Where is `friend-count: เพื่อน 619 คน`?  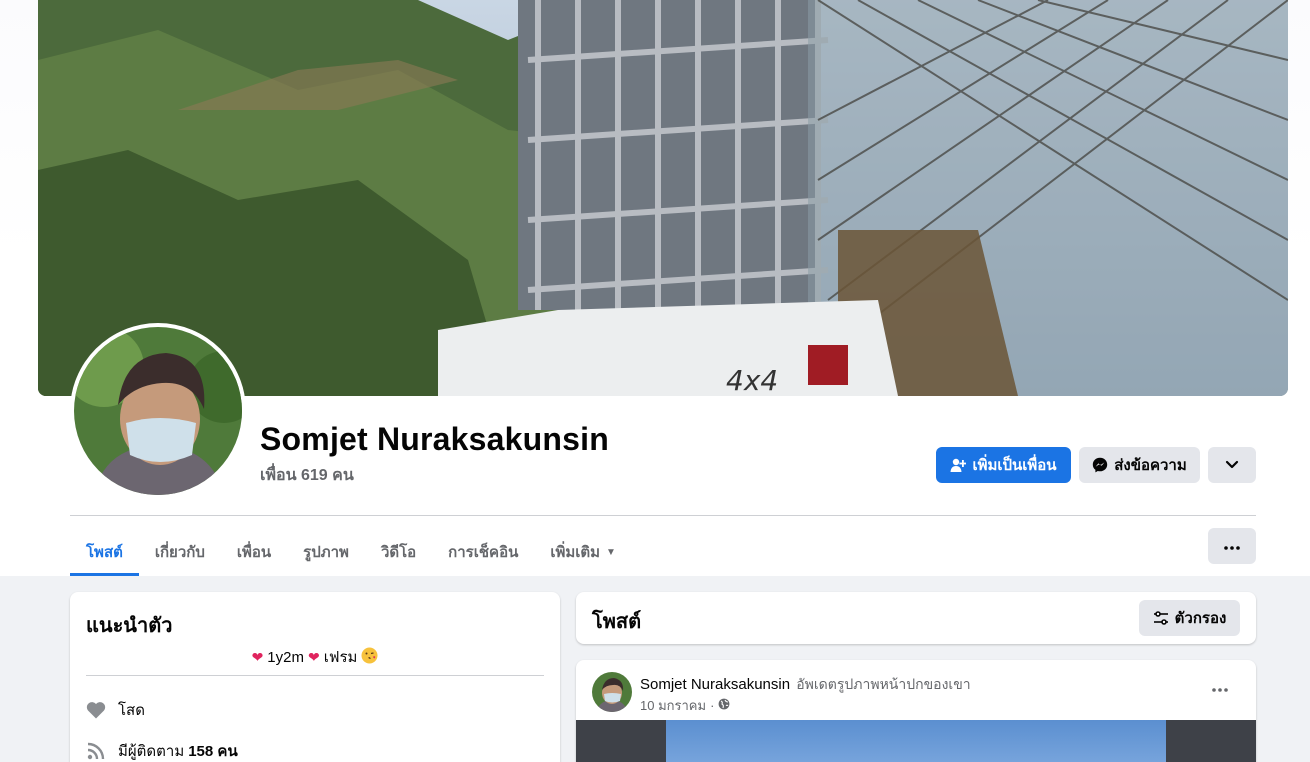
friend-count: เพื่อน 619 คน is located at coordinates (307, 475).